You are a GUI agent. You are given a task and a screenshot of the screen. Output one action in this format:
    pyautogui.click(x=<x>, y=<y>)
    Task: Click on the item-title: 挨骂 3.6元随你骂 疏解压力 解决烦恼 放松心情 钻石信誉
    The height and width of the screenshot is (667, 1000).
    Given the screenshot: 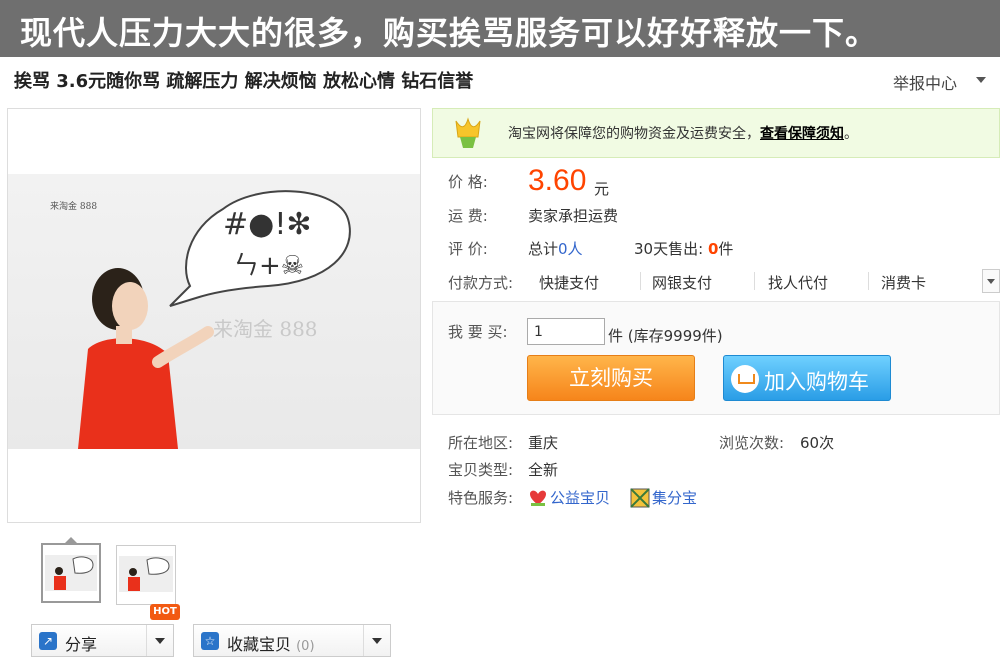 What is the action you would take?
    pyautogui.click(x=244, y=81)
    